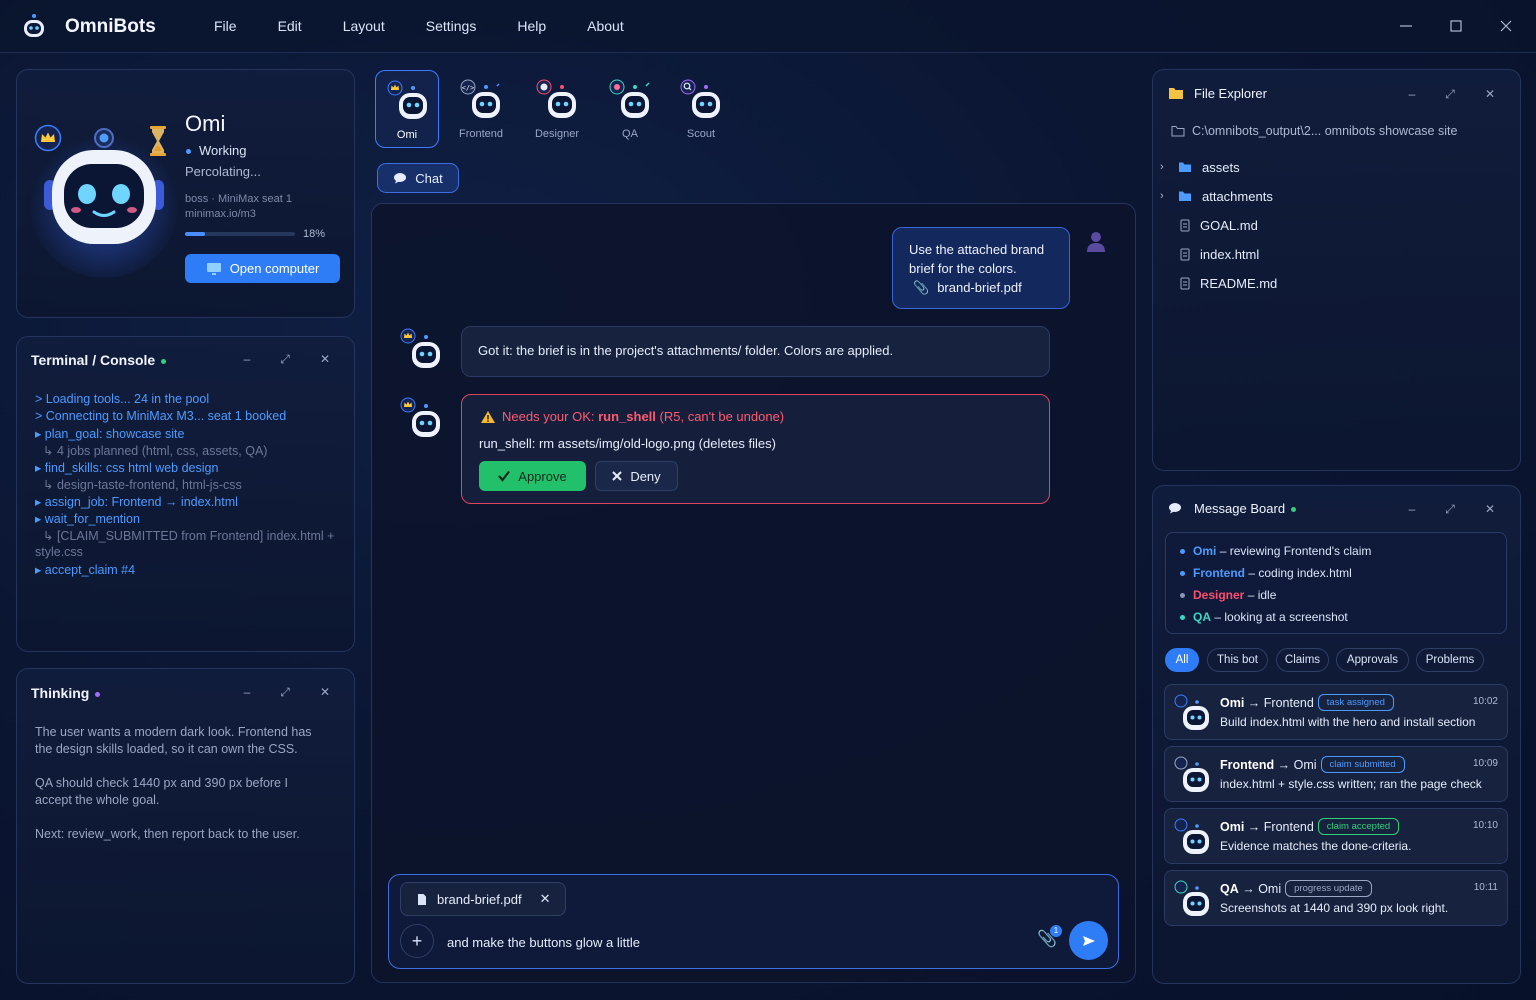  I want to click on explorer-item-folder: › assets, so click(1200, 167).